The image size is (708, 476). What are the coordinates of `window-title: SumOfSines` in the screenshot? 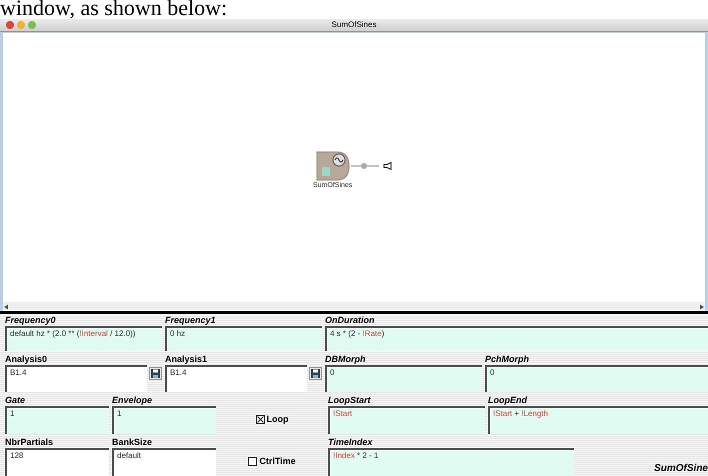 It's located at (354, 25).